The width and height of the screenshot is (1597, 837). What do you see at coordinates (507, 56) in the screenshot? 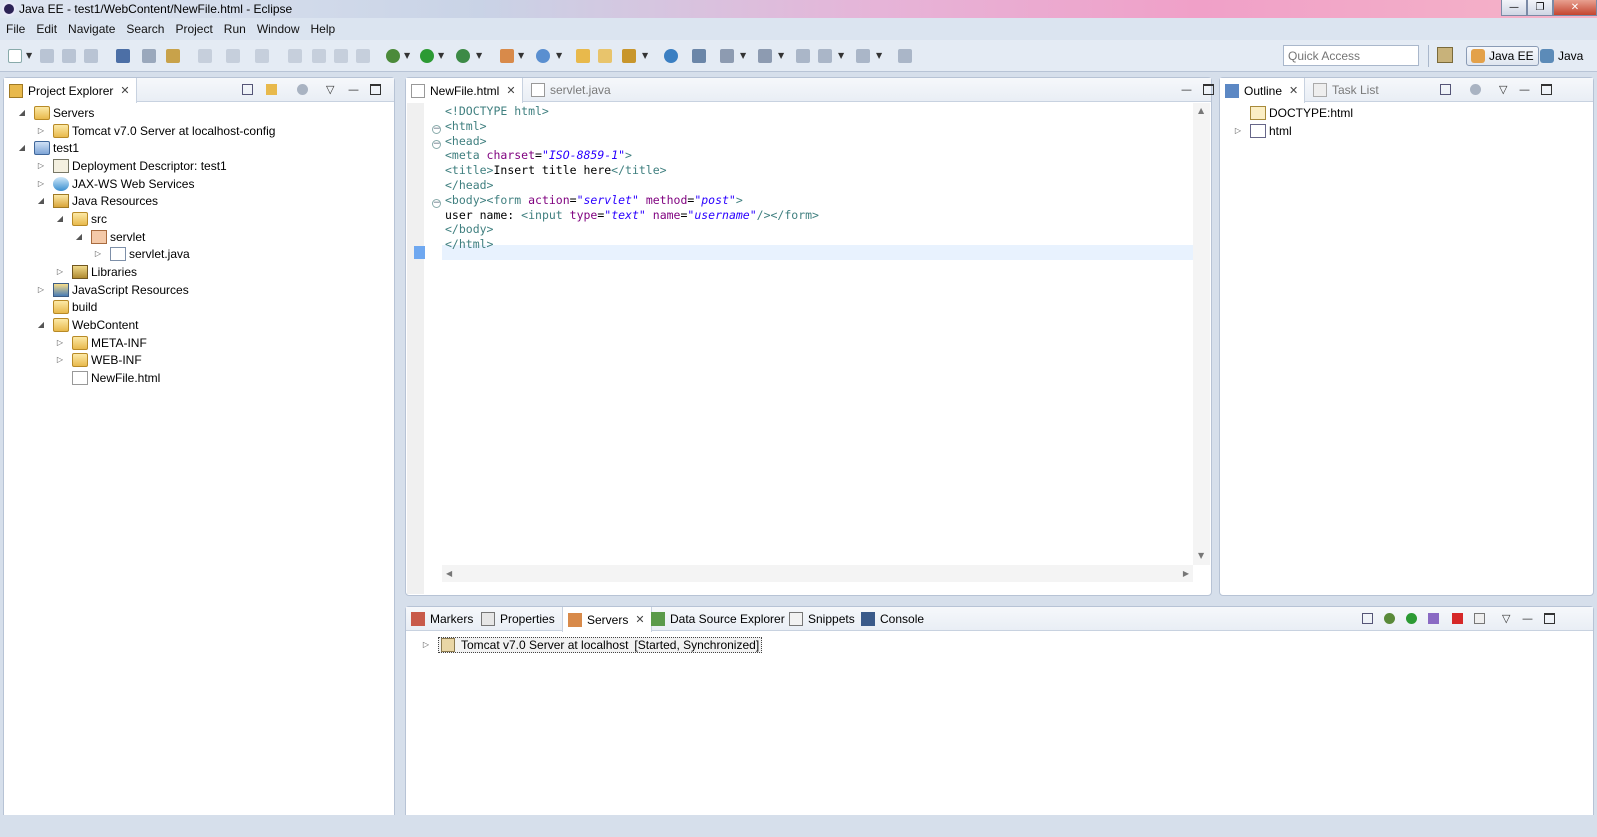
I see `new-server-icon` at bounding box center [507, 56].